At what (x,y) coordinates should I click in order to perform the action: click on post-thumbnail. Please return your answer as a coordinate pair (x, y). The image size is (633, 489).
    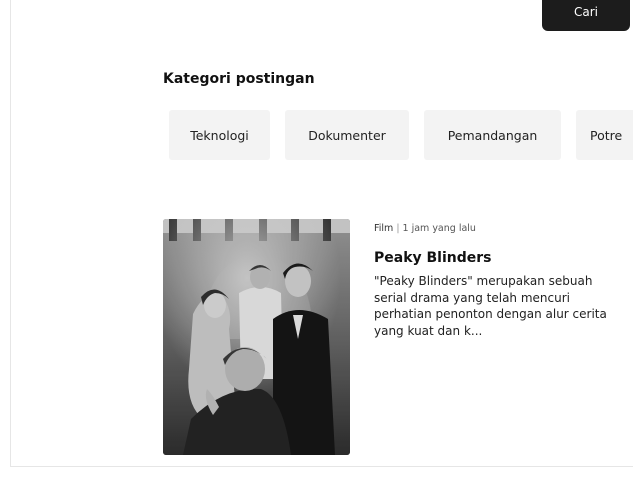
    Looking at the image, I should click on (256, 337).